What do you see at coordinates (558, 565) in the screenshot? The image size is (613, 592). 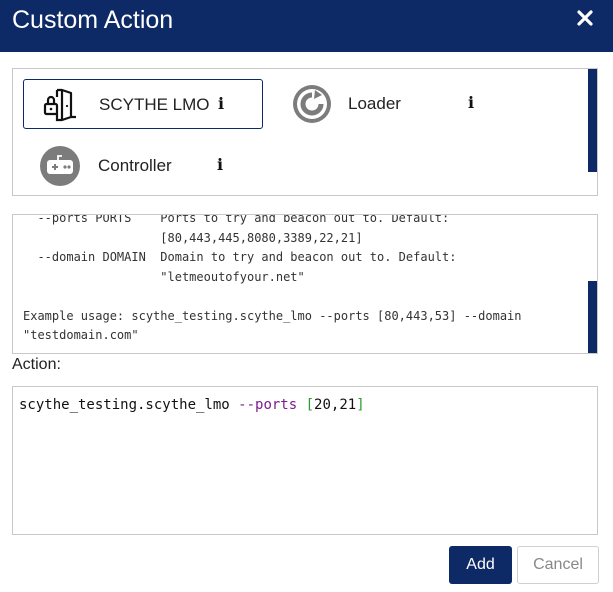 I see `cancel-button: Cancel` at bounding box center [558, 565].